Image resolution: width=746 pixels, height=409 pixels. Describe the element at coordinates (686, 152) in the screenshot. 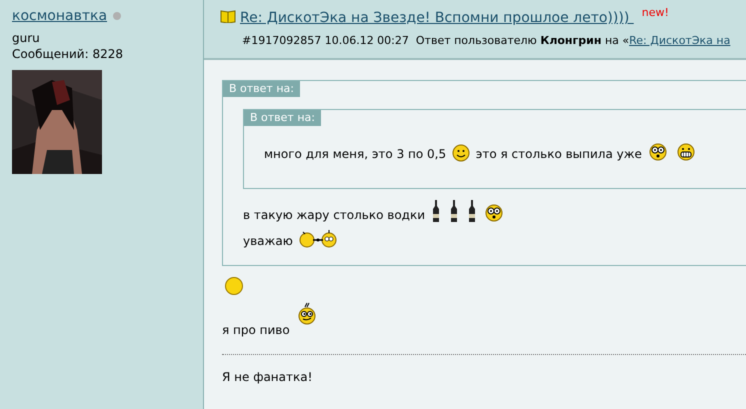

I see `grin-icon` at that location.